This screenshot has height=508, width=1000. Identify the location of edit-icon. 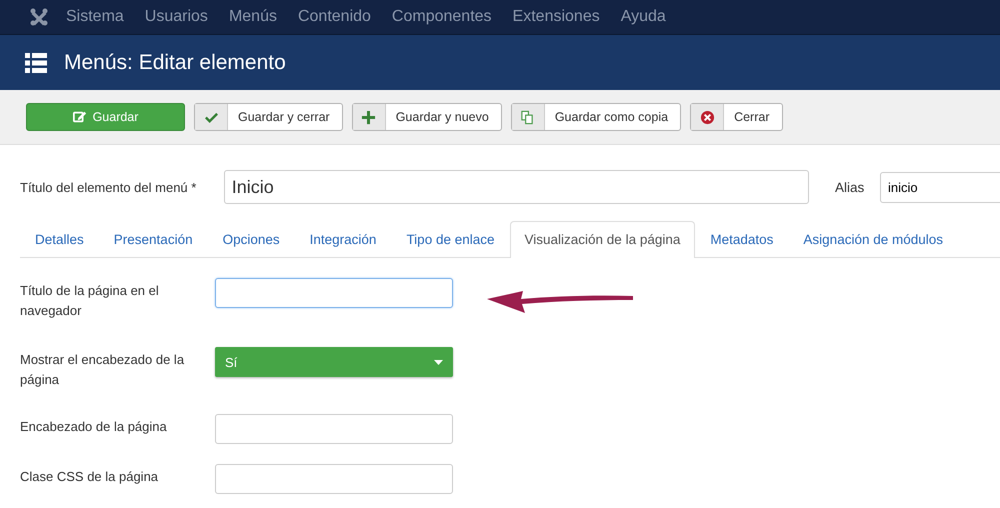
(79, 117).